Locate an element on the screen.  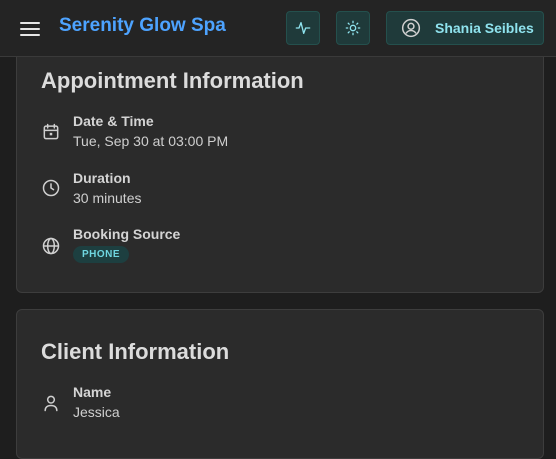
client-name-value: Jessica is located at coordinates (96, 412).